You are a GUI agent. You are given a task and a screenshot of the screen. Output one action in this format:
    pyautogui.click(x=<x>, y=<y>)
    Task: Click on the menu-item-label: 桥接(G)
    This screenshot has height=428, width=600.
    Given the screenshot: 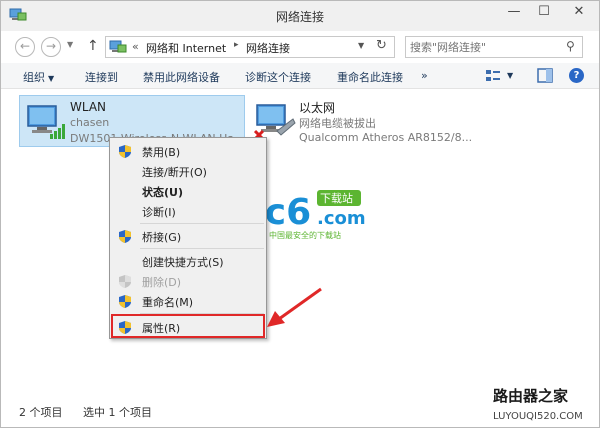 What is the action you would take?
    pyautogui.click(x=162, y=237)
    